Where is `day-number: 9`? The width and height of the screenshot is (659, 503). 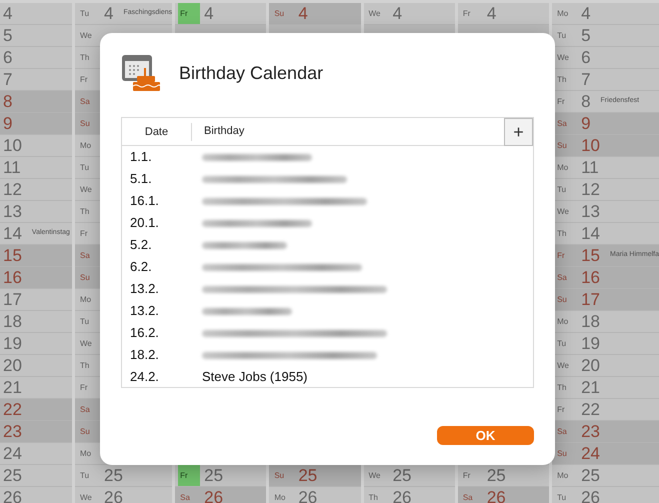 day-number: 9 is located at coordinates (586, 123).